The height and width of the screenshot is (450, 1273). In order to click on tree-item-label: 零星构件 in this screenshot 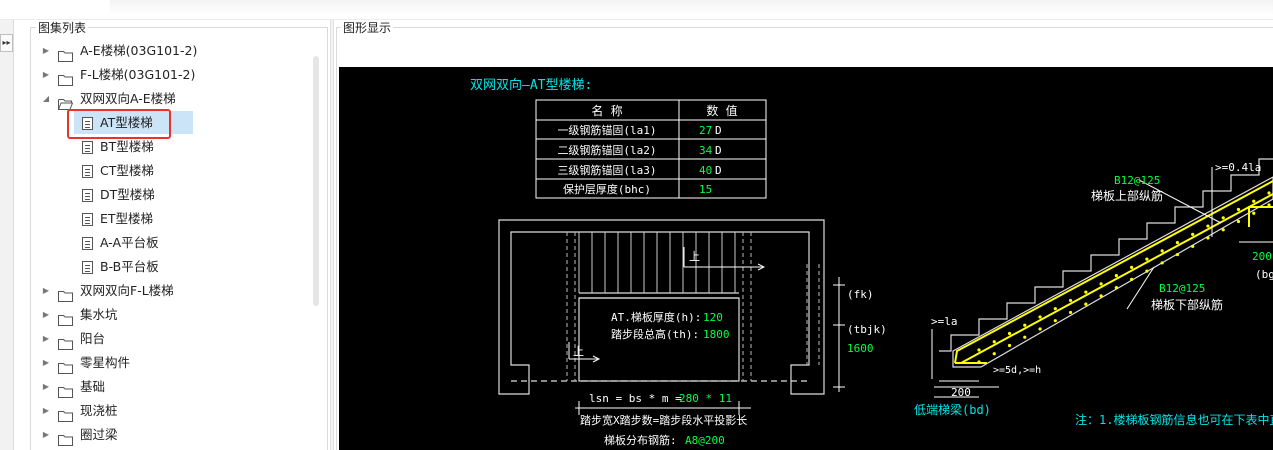, I will do `click(105, 362)`.